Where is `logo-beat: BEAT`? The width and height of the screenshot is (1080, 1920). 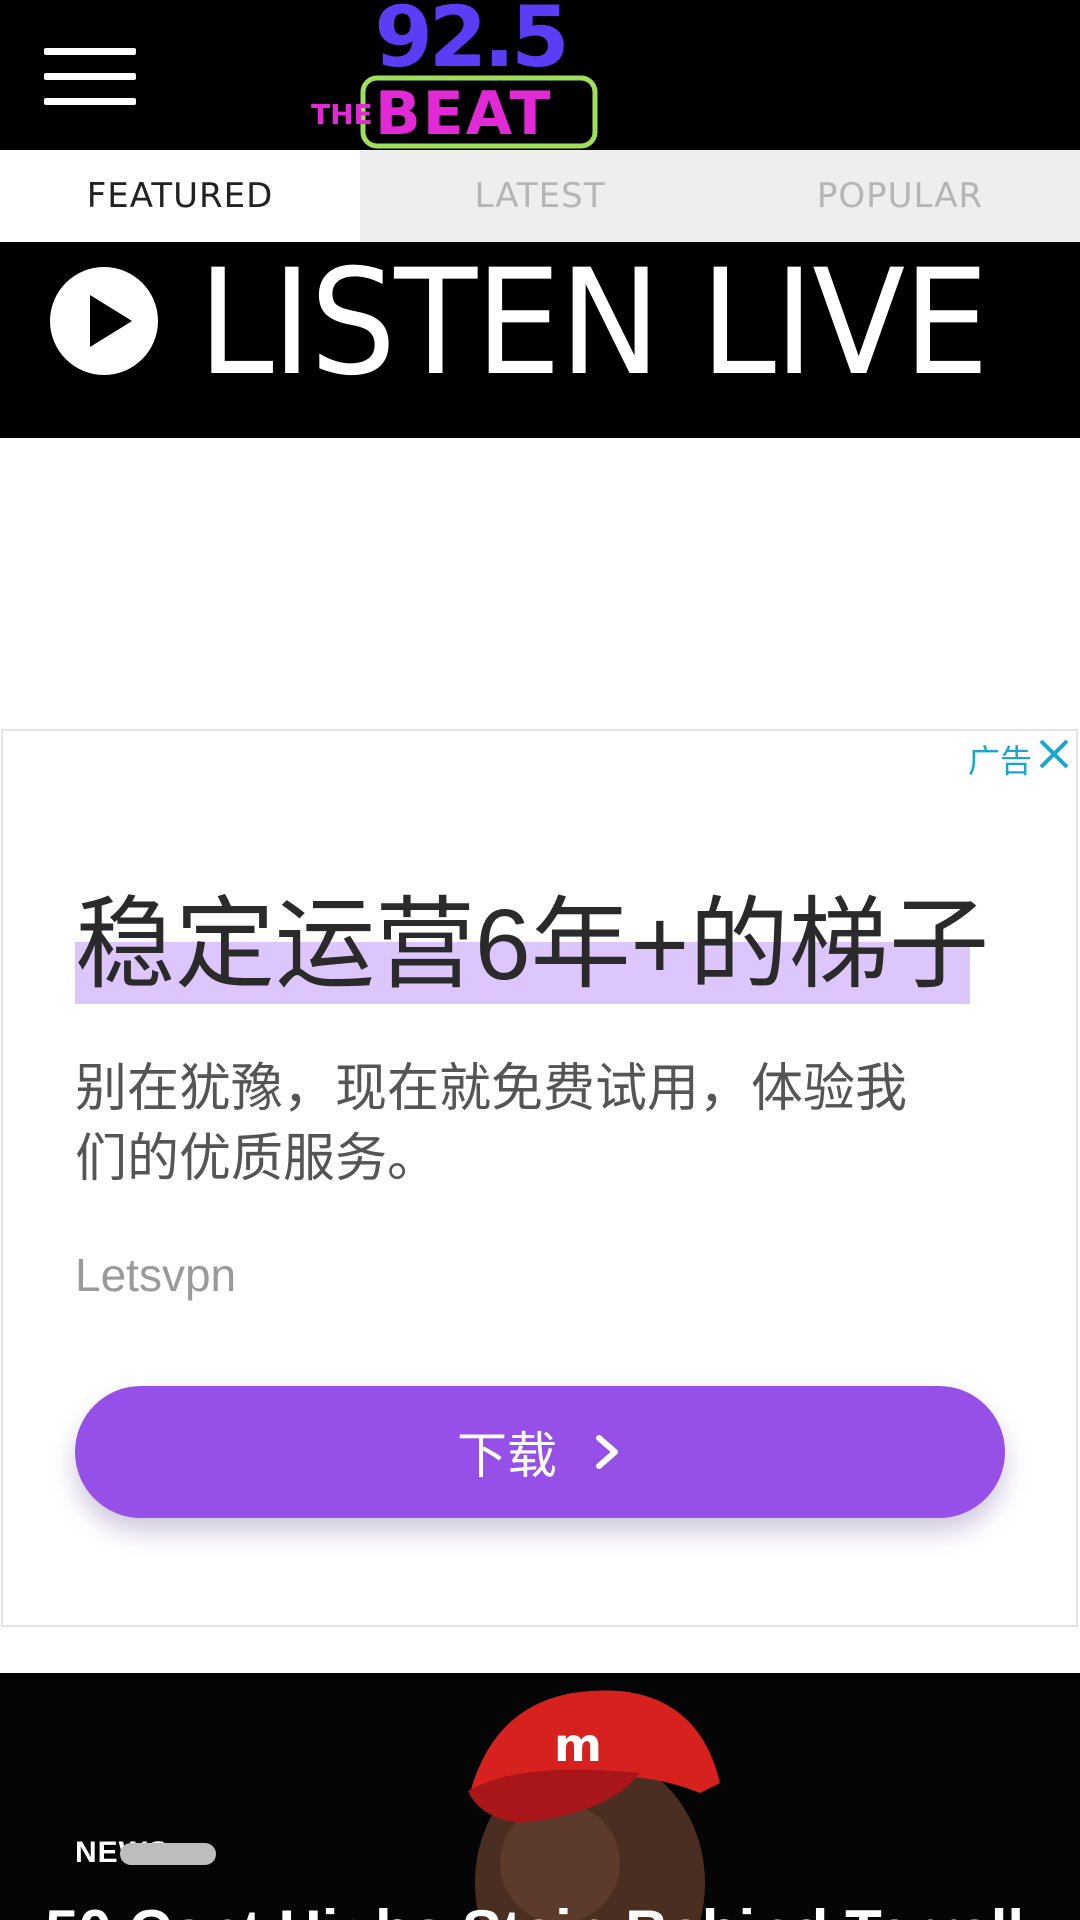 logo-beat: BEAT is located at coordinates (463, 114).